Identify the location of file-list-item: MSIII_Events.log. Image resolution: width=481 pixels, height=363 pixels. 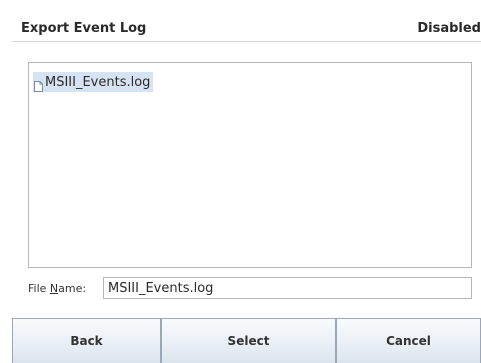
(93, 82).